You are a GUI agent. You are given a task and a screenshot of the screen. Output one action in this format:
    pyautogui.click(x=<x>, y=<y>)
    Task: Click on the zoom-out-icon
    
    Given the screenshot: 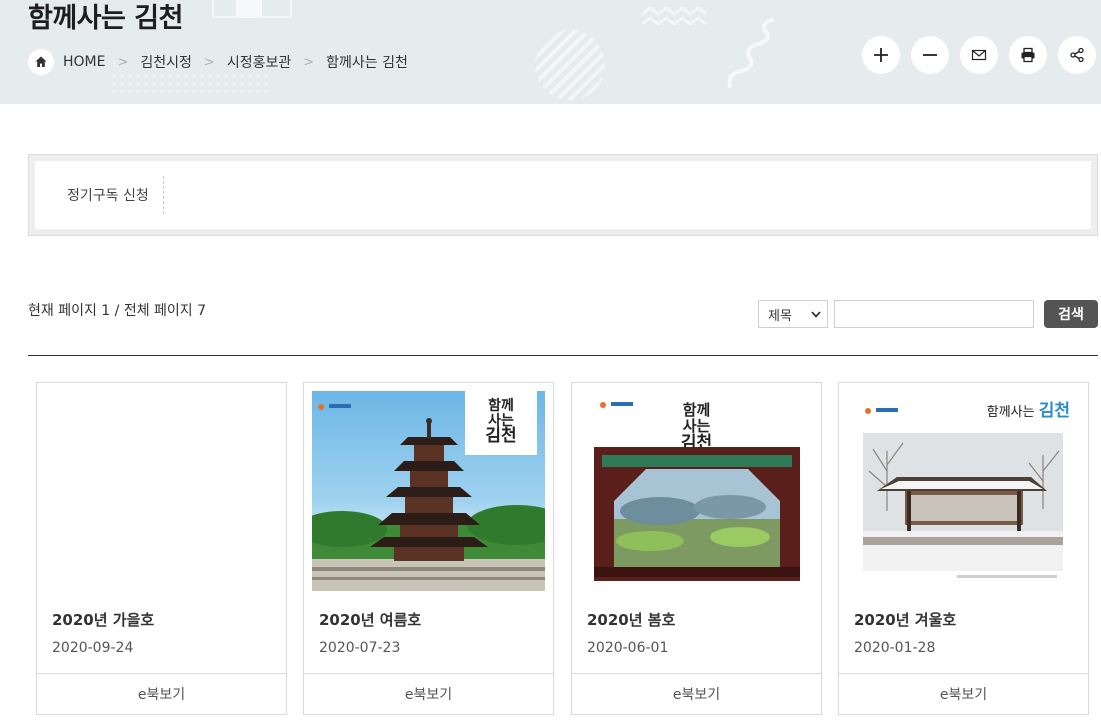 What is the action you would take?
    pyautogui.click(x=930, y=55)
    